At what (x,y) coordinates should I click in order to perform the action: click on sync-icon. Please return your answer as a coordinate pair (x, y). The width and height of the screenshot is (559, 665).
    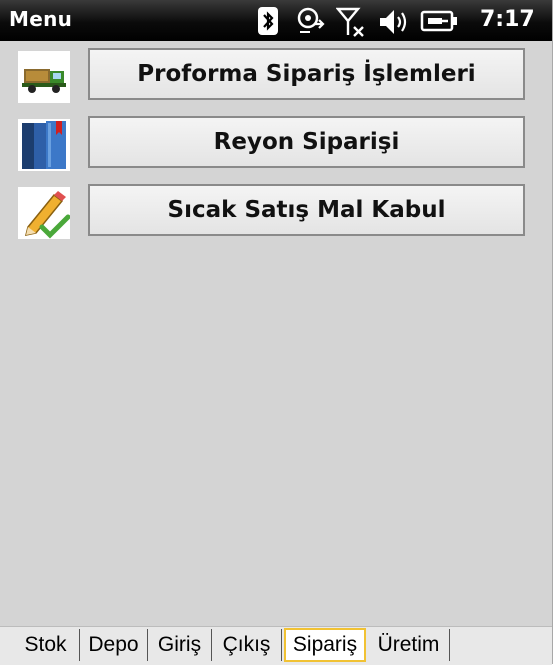
    Looking at the image, I should click on (310, 21).